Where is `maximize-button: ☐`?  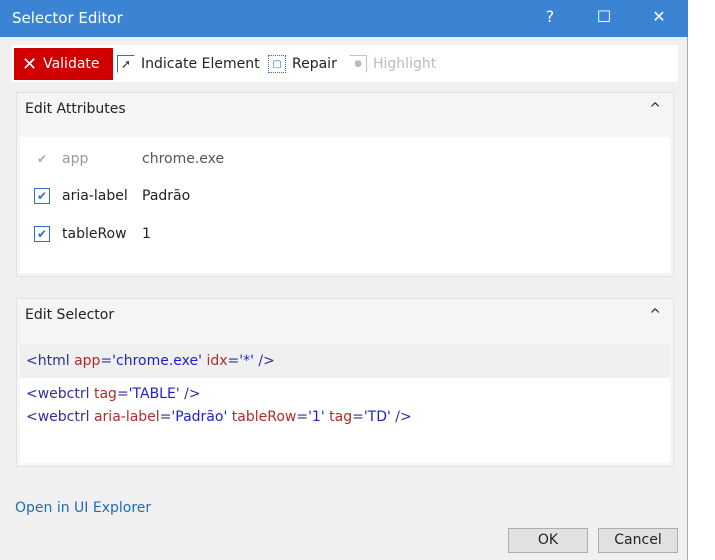 maximize-button: ☐ is located at coordinates (604, 16).